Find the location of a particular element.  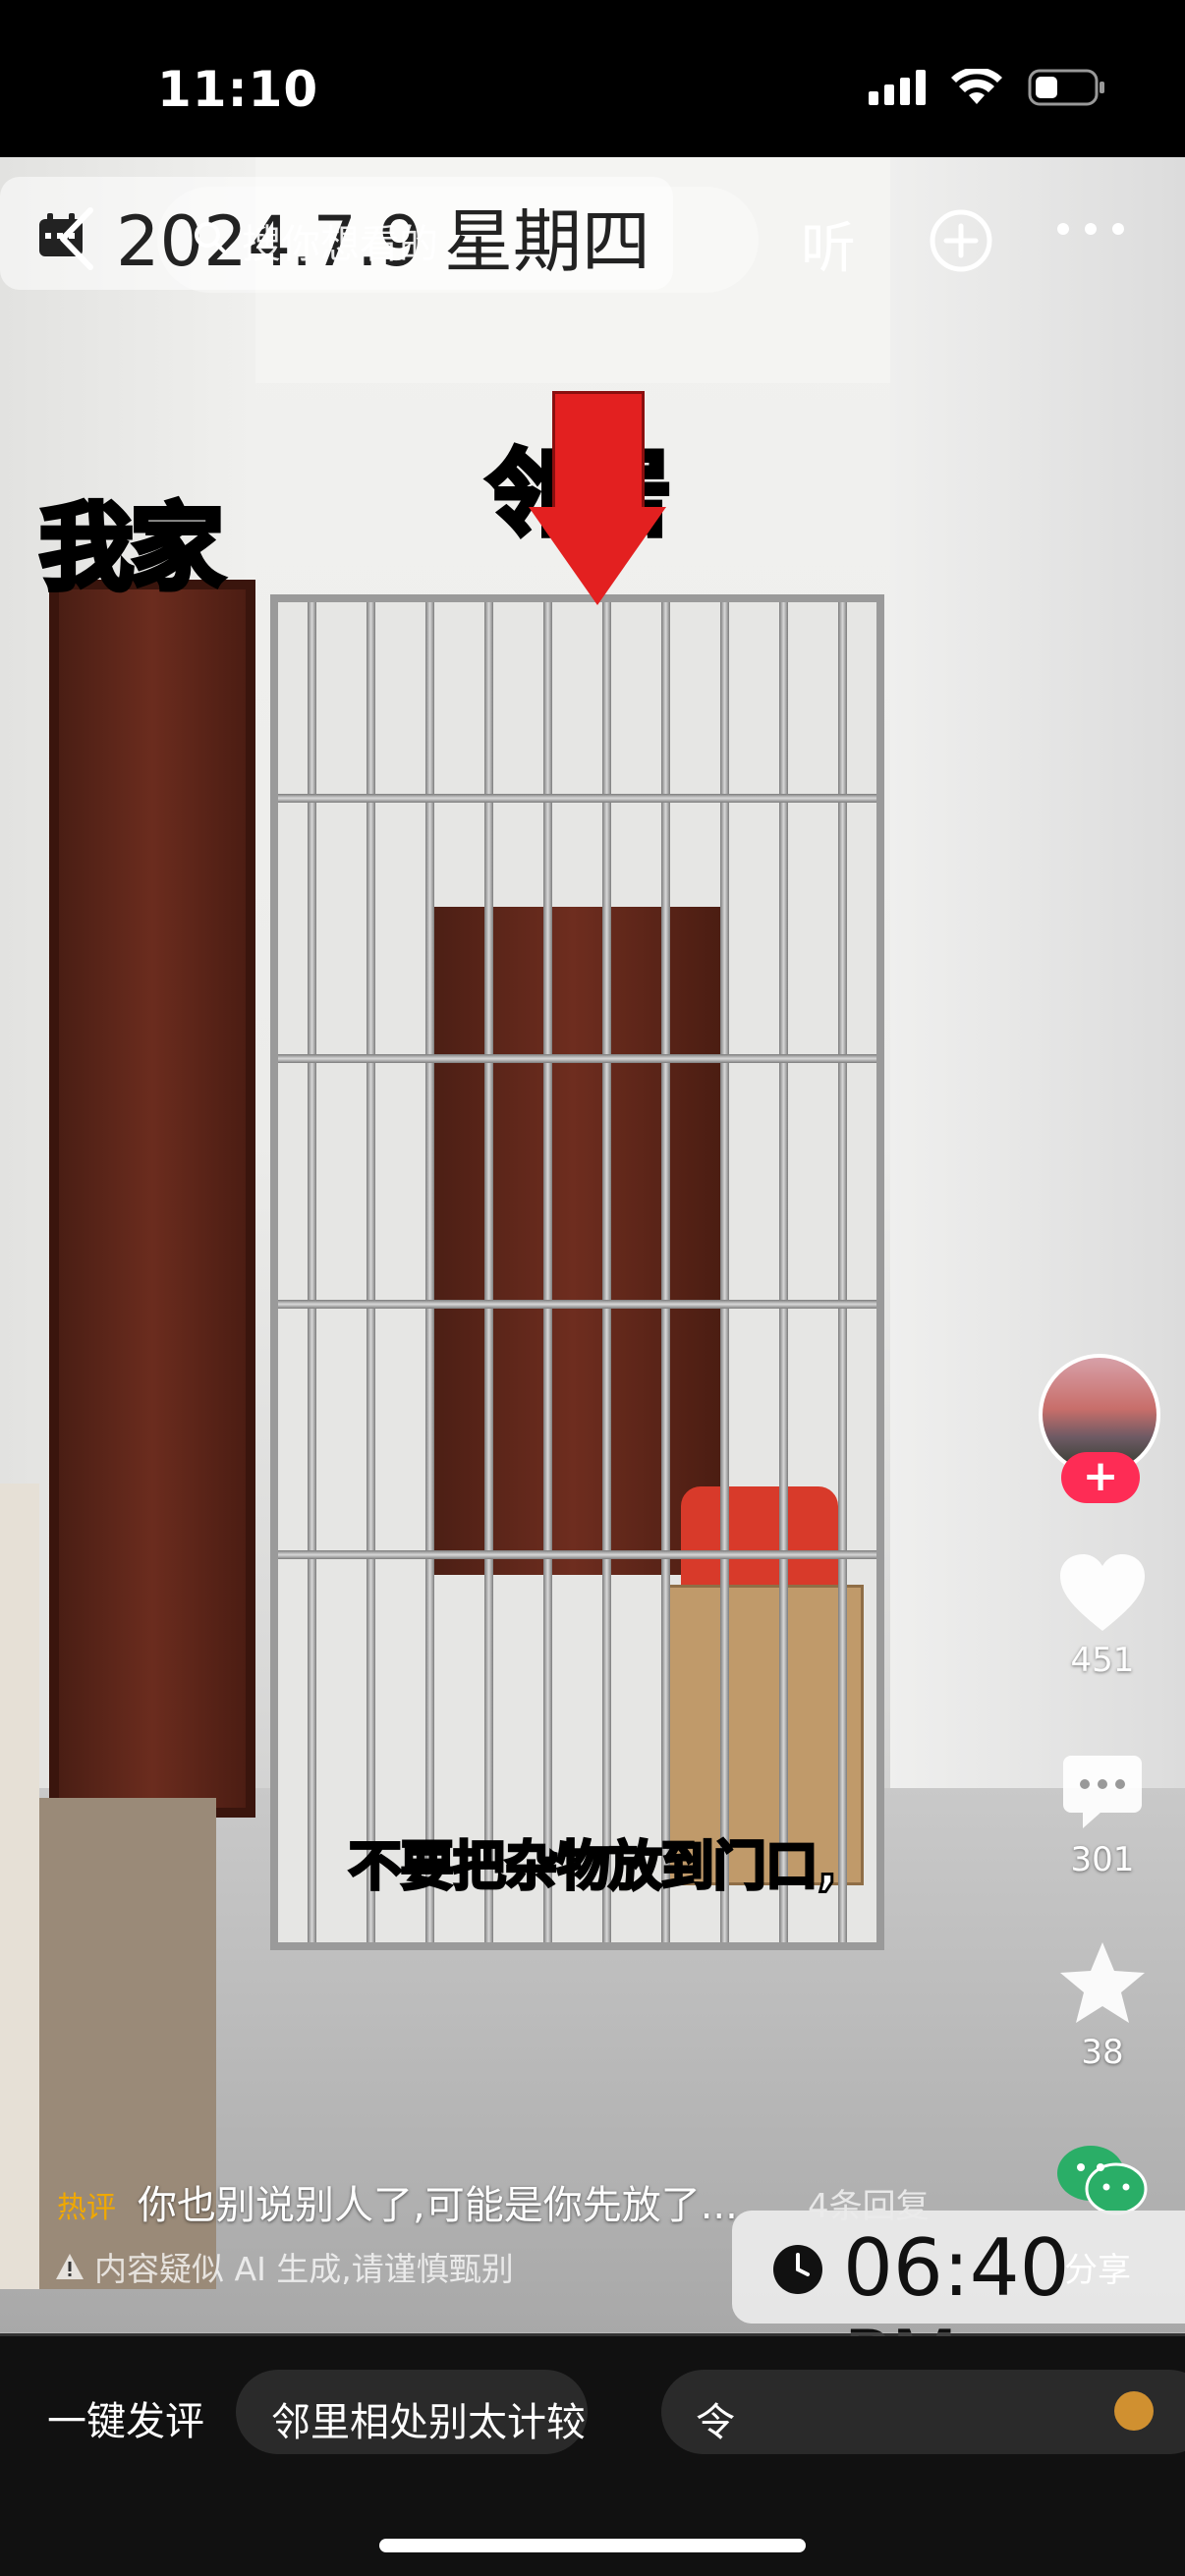

suggestion-chip-label: 邻里相处别太计较 is located at coordinates (429, 2418).